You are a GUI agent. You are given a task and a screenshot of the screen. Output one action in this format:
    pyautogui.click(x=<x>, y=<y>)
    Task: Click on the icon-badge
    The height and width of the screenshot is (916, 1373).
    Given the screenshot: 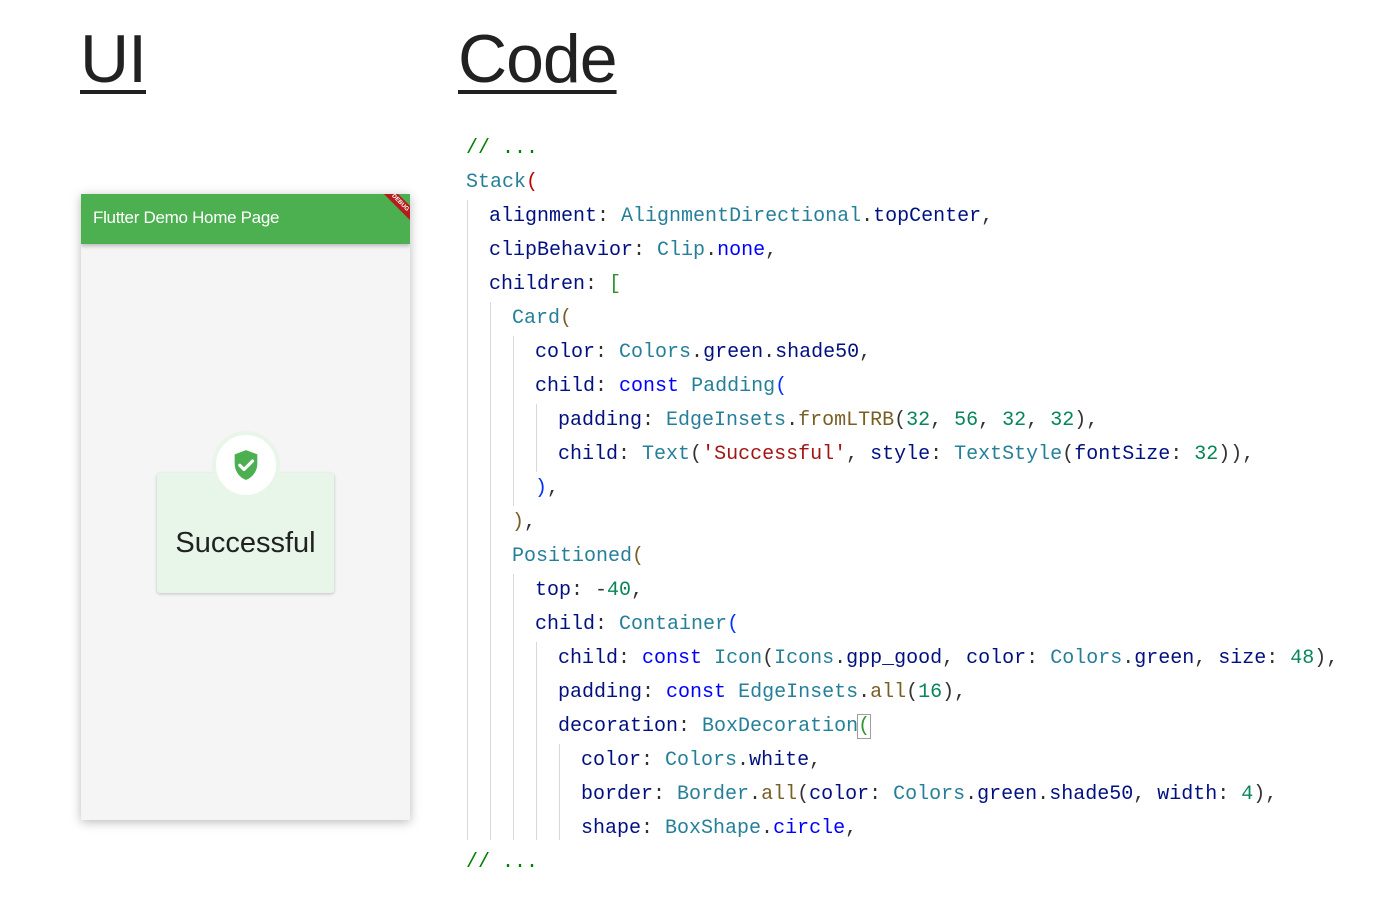 What is the action you would take?
    pyautogui.click(x=246, y=465)
    